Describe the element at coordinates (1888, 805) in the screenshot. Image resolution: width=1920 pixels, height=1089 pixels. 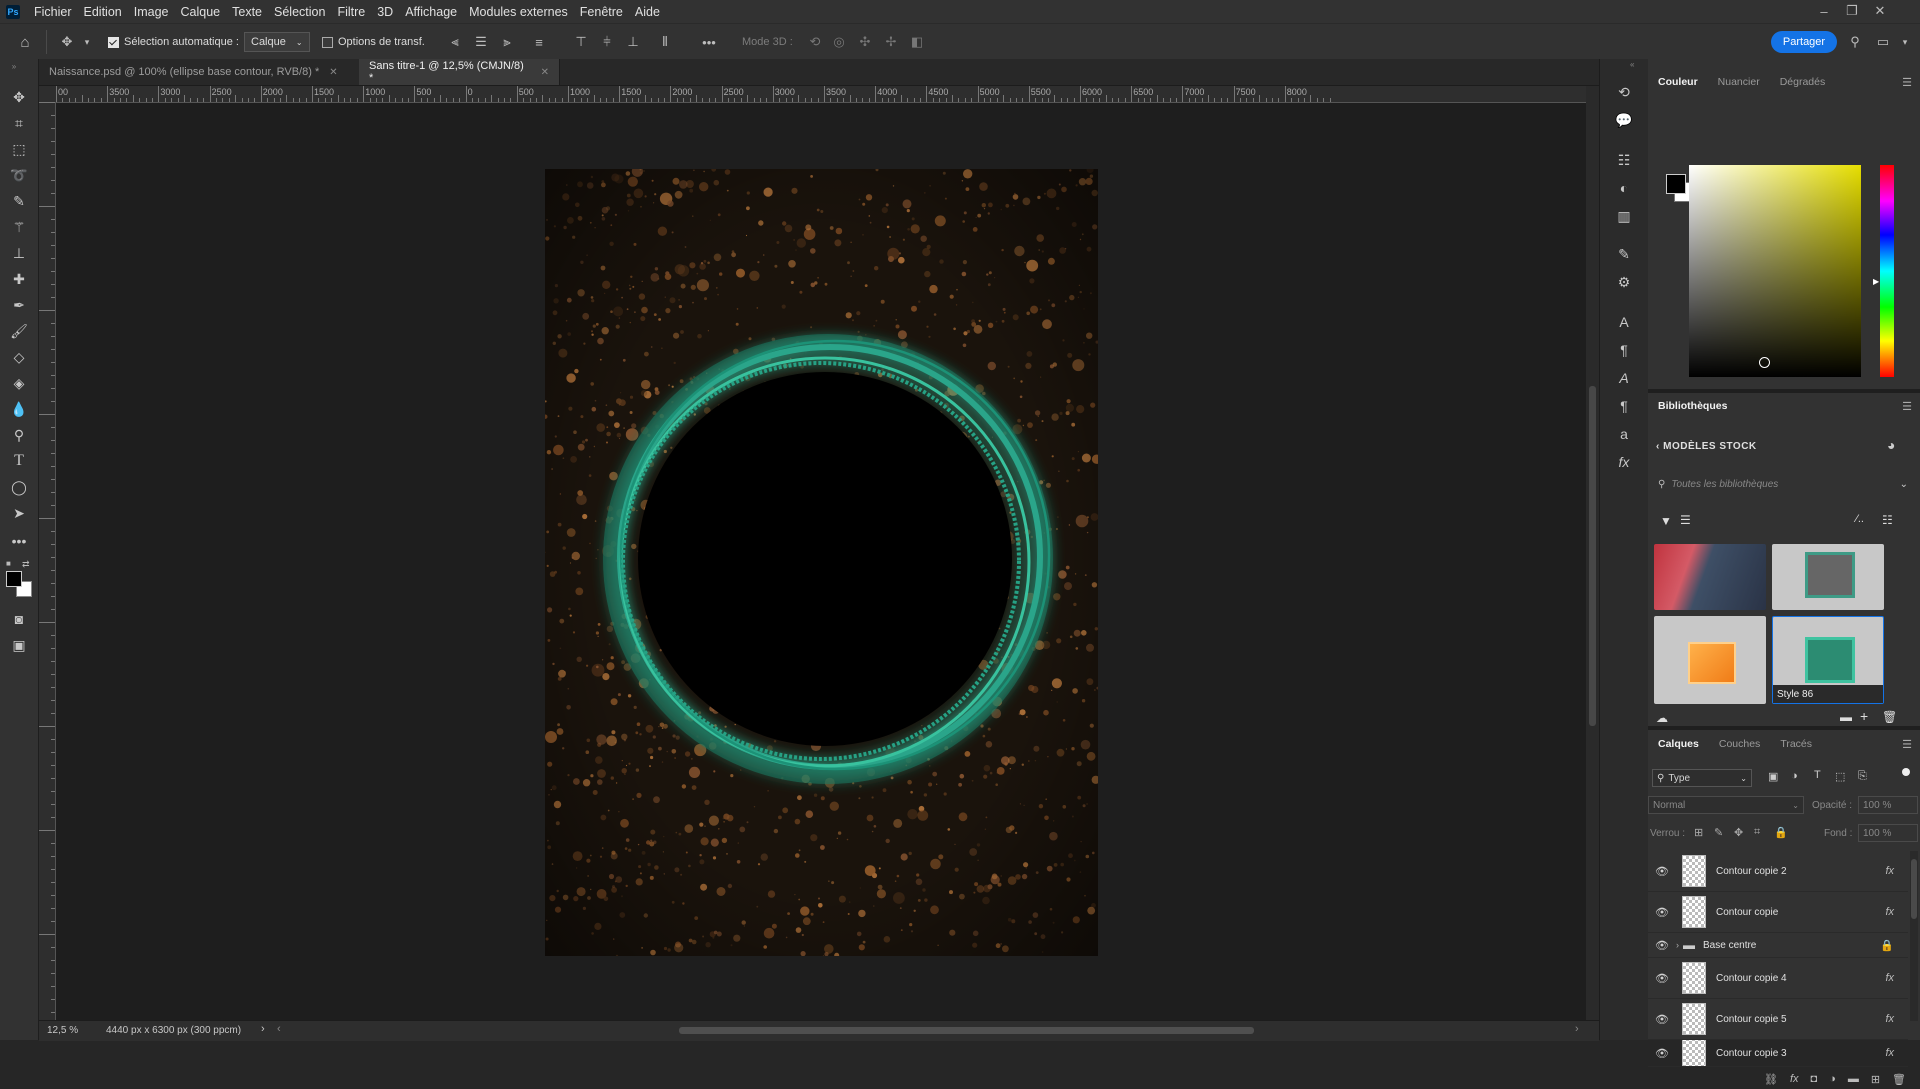
I see `opacity-input: 100 %` at that location.